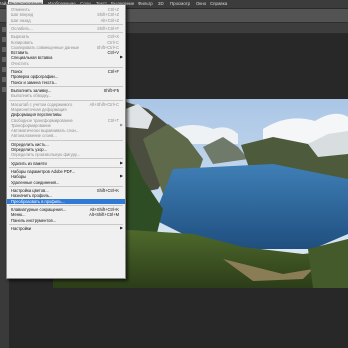  Describe the element at coordinates (66, 163) in the screenshot. I see `menu-item: Удалить из памяти ▶` at that location.